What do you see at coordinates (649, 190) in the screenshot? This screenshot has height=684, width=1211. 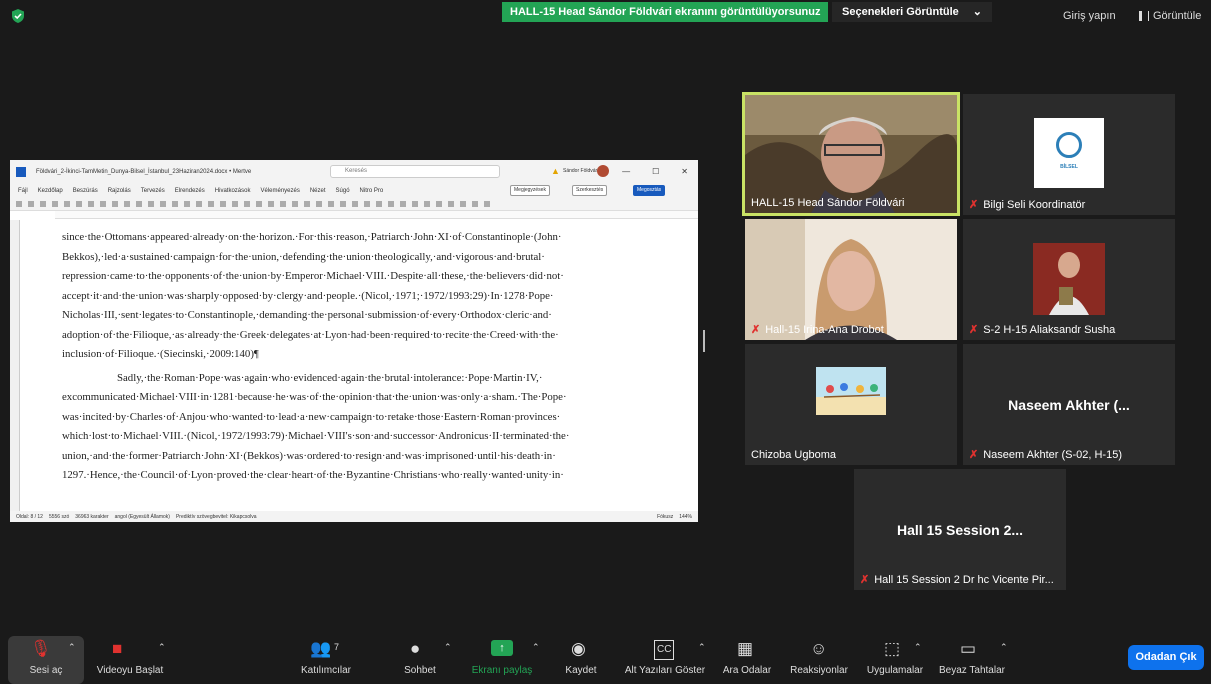 I see `share-button: Megosztás` at bounding box center [649, 190].